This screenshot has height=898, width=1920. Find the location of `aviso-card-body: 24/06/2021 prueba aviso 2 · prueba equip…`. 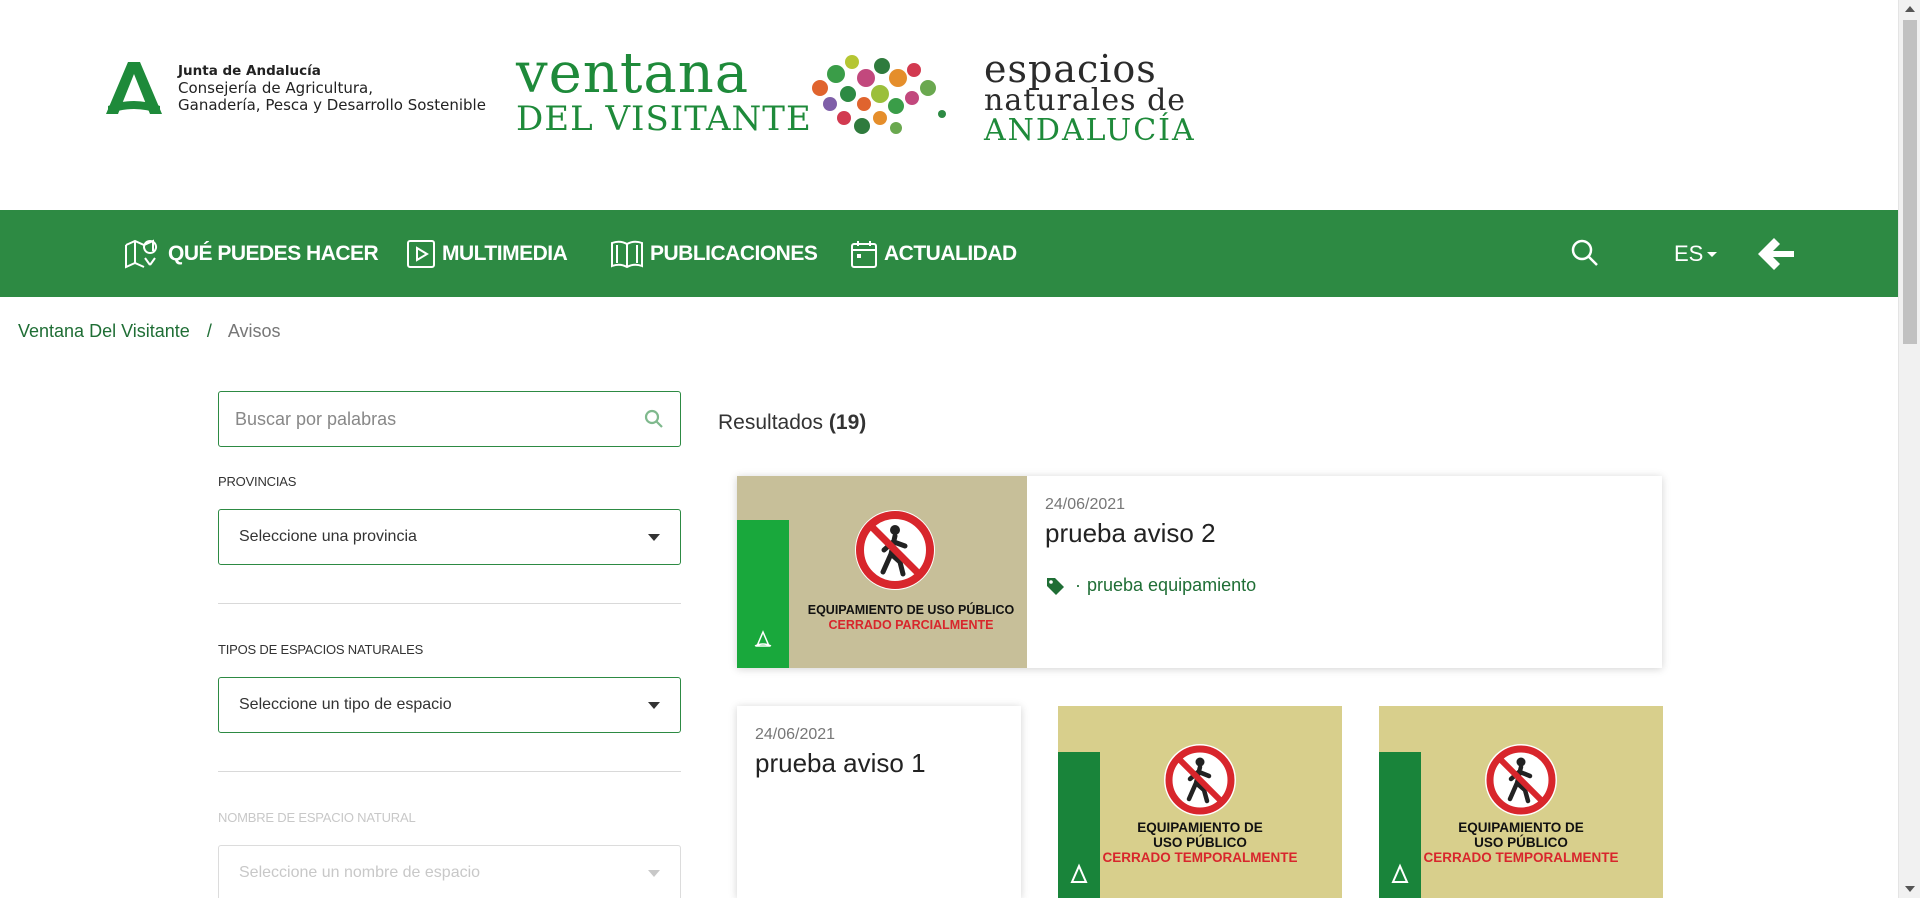

aviso-card-body: 24/06/2021 prueba aviso 2 · prueba equip… is located at coordinates (1150, 572).